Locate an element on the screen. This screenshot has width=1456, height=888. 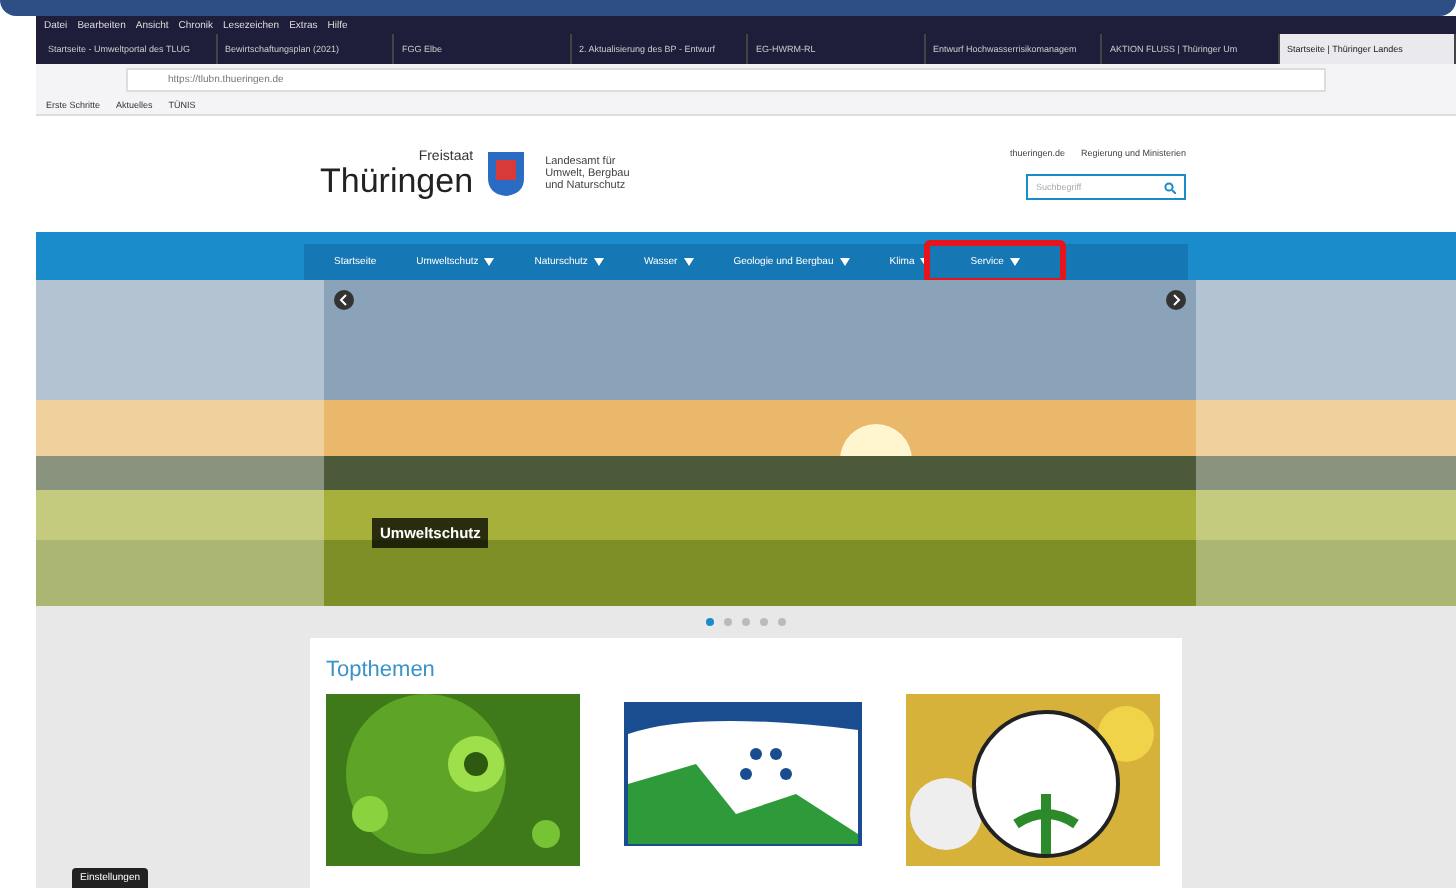
search-icon is located at coordinates (1170, 187).